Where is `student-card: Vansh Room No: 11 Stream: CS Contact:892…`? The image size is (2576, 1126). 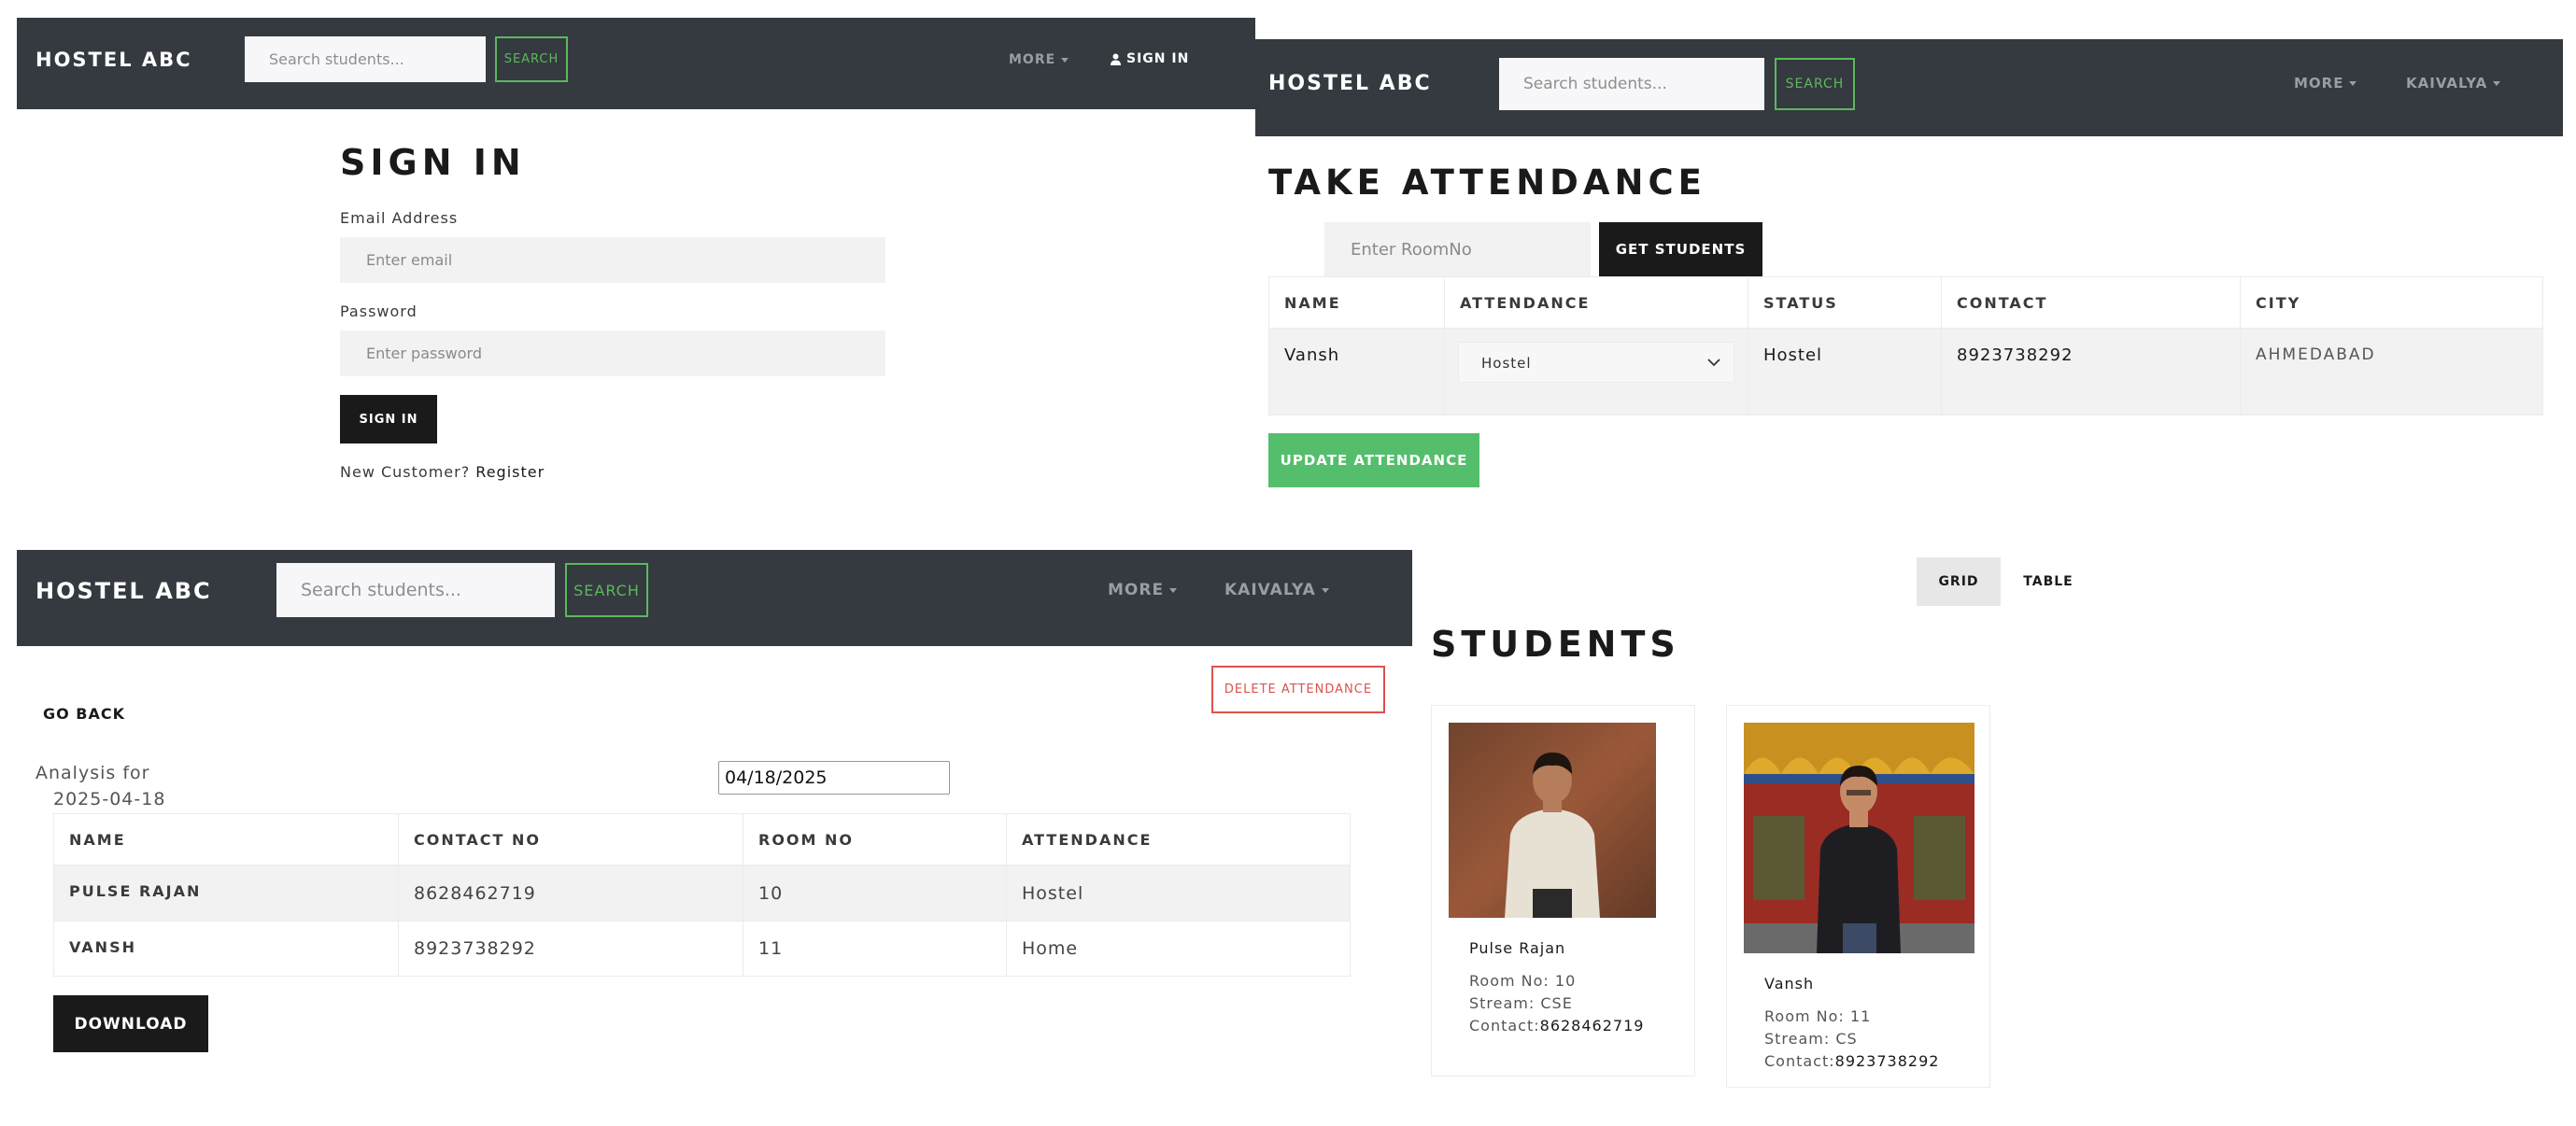 student-card: Vansh Room No: 11 Stream: CS Contact:892… is located at coordinates (1858, 896).